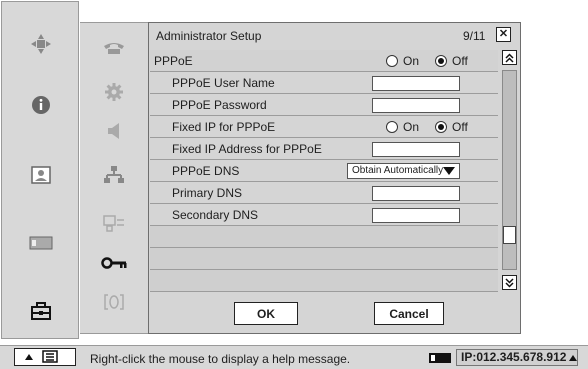 This screenshot has height=369, width=588. Describe the element at coordinates (324, 105) in the screenshot. I see `pppoe-password-row: PPPoE Password` at that location.